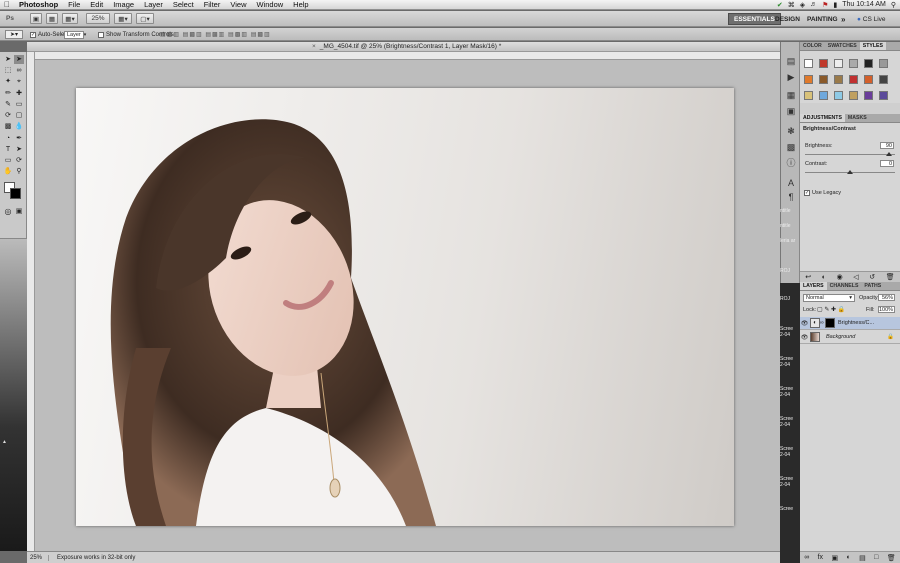 Image resolution: width=900 pixels, height=563 pixels. What do you see at coordinates (850, 154) in the screenshot?
I see `brightness-slider-track` at bounding box center [850, 154].